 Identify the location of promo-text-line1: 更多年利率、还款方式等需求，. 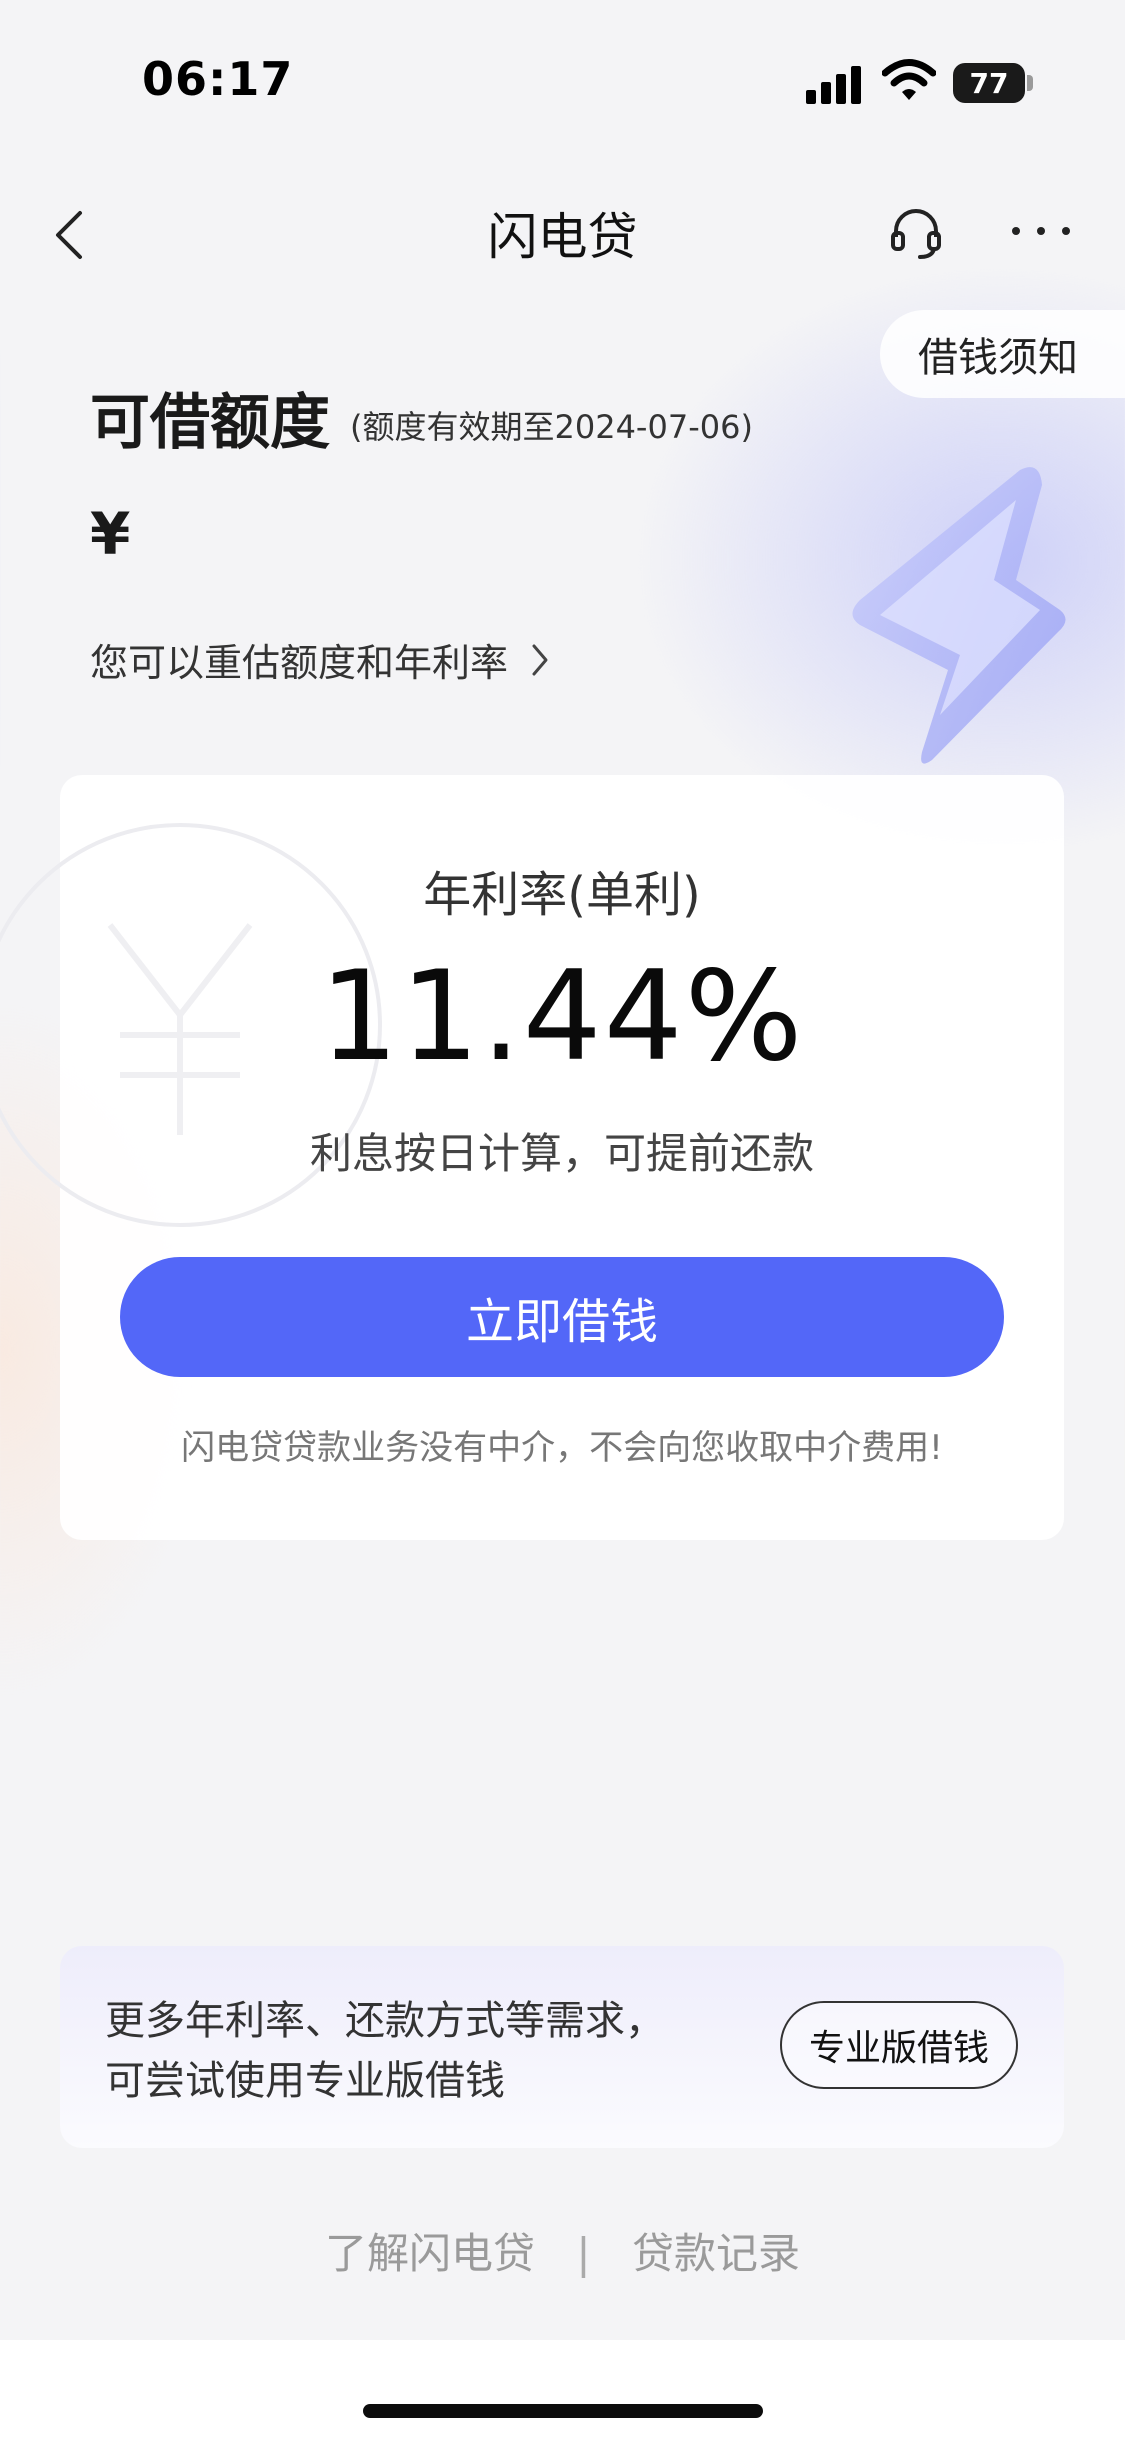
(385, 2021).